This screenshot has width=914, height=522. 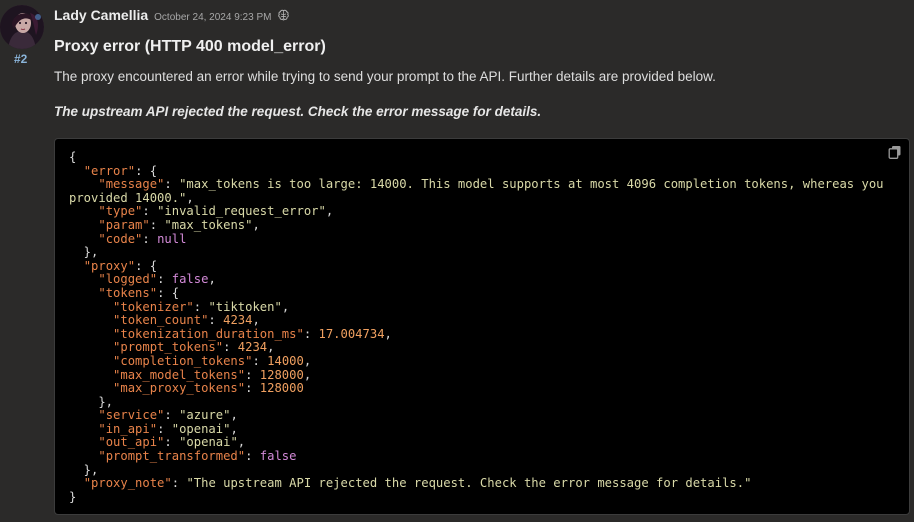 I want to click on code-token: "type", so click(x=120, y=211).